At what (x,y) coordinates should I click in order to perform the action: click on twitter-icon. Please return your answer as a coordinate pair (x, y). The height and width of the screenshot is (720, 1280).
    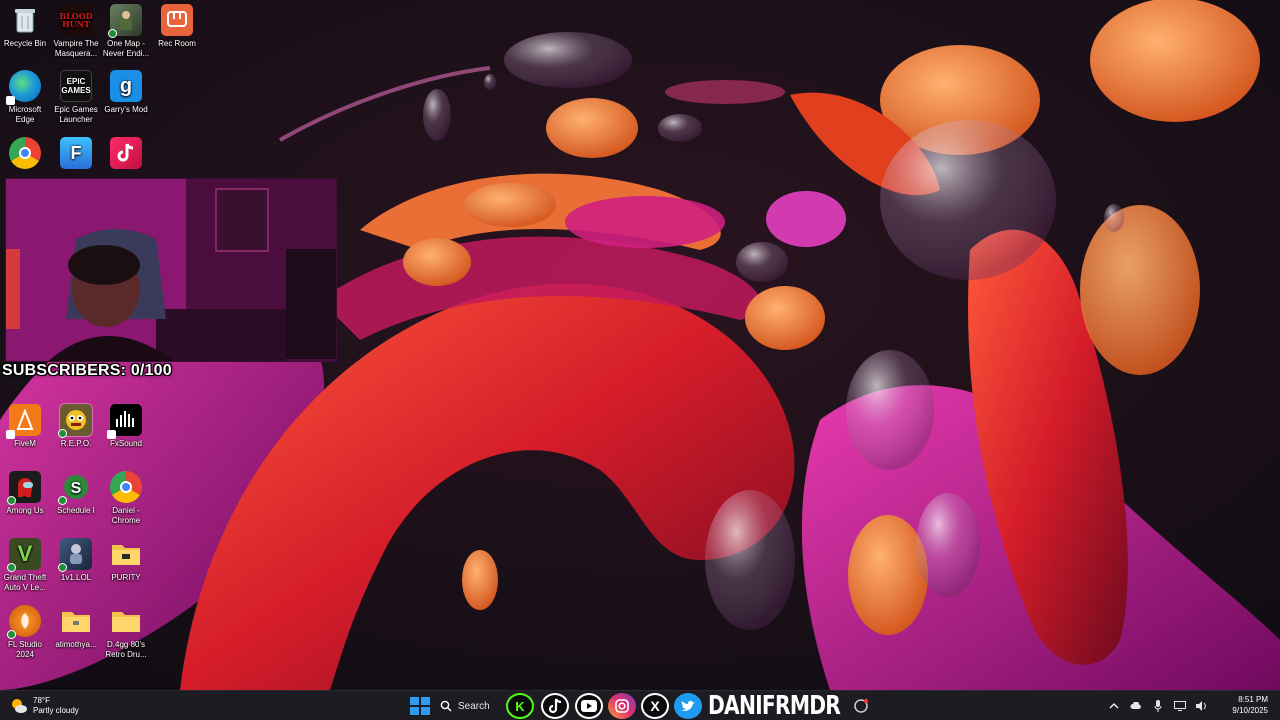
    Looking at the image, I should click on (688, 706).